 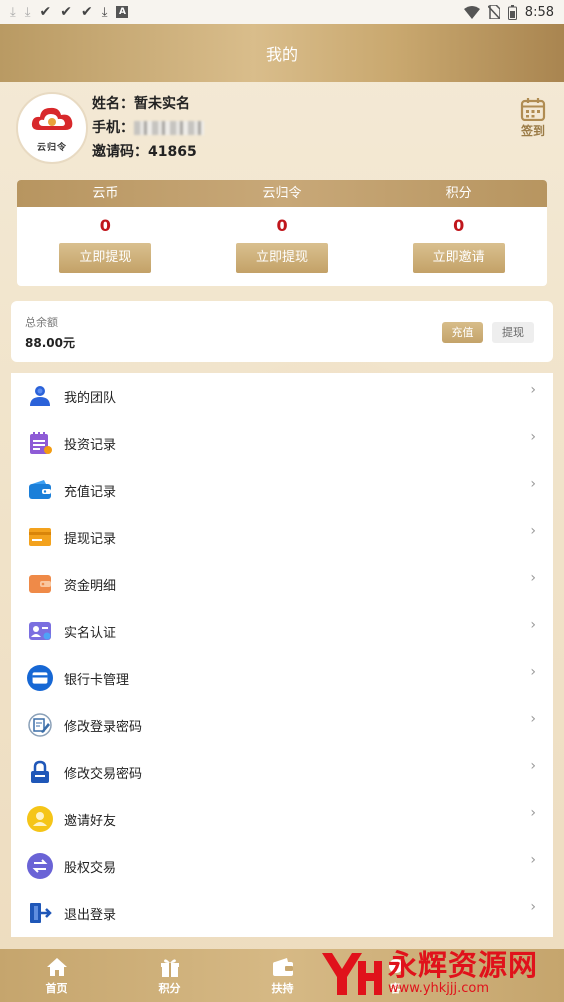 What do you see at coordinates (282, 725) in the screenshot?
I see `menu-item-change-login-password: 修改登录密码 ›` at bounding box center [282, 725].